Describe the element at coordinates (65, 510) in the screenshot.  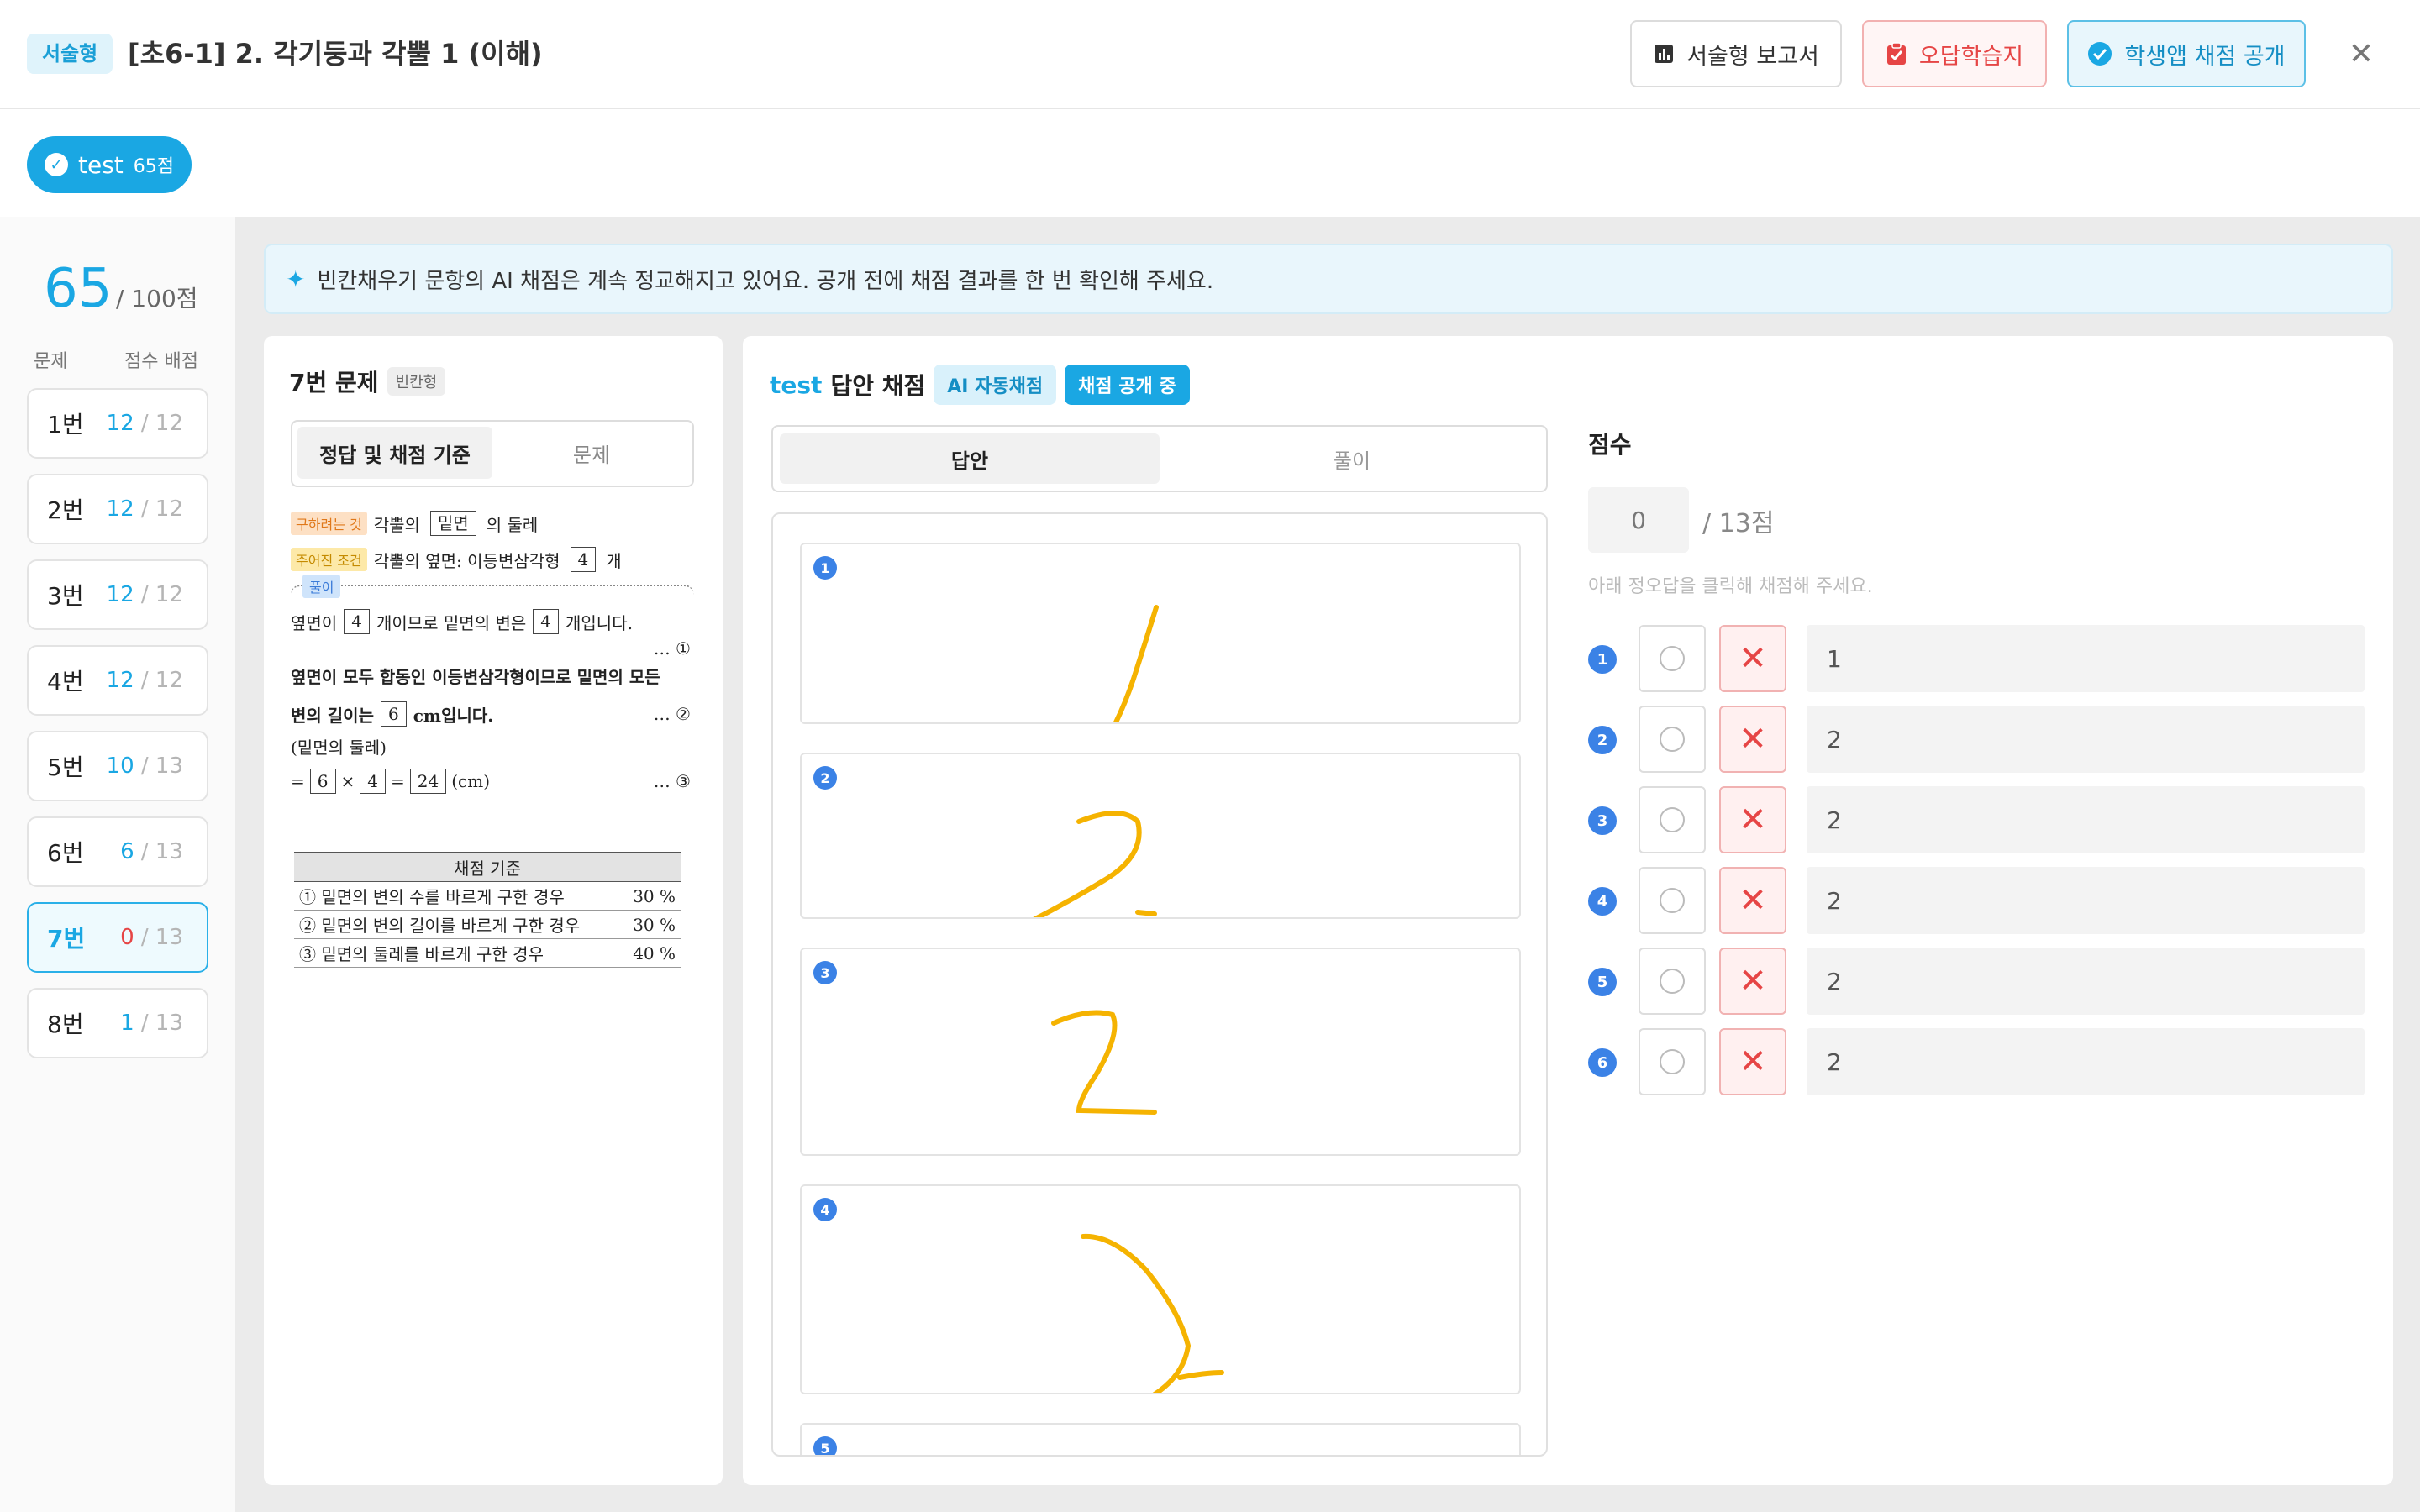
I see `question-label: 2번` at that location.